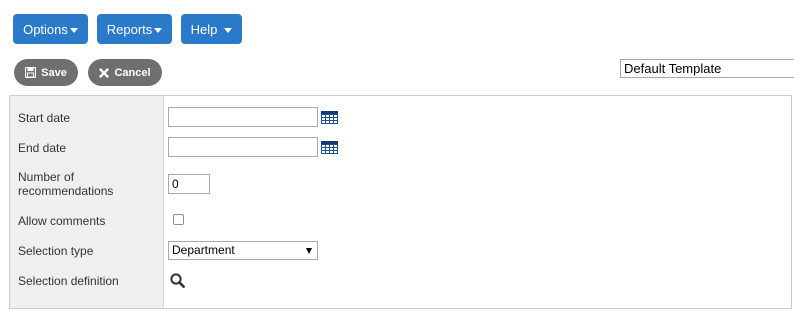  I want to click on reports-menu-button: Reports, so click(134, 29).